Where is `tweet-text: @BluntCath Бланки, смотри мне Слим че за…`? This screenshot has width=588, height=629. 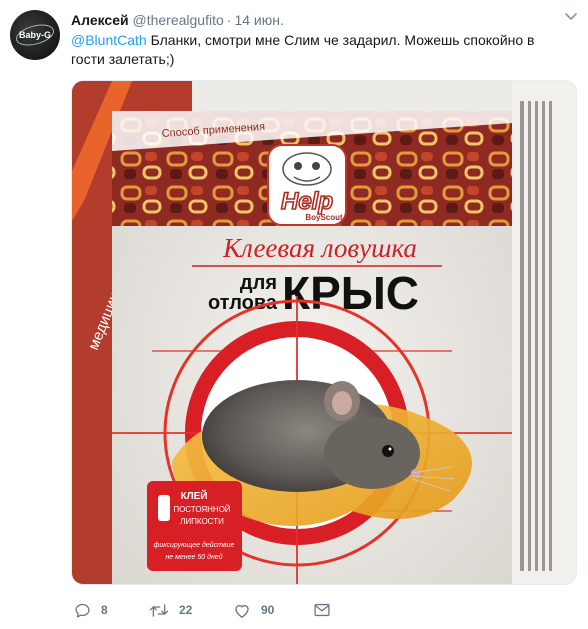
tweet-text: @BluntCath Бланки, смотри мне Слим че за… is located at coordinates (306, 50).